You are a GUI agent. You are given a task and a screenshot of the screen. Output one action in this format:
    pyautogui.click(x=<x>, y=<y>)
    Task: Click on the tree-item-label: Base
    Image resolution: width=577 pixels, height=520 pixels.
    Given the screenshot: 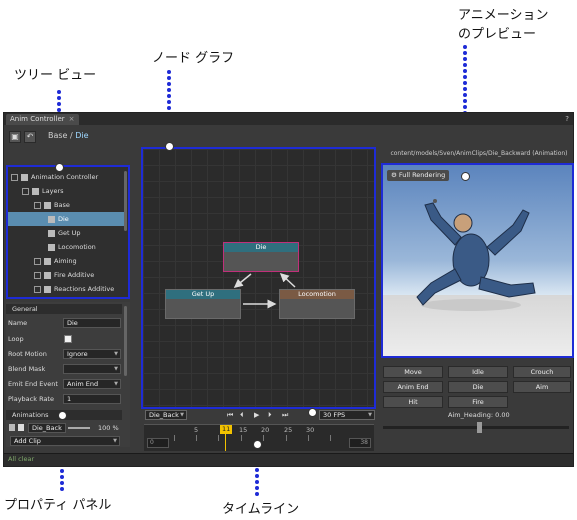 What is the action you would take?
    pyautogui.click(x=62, y=205)
    